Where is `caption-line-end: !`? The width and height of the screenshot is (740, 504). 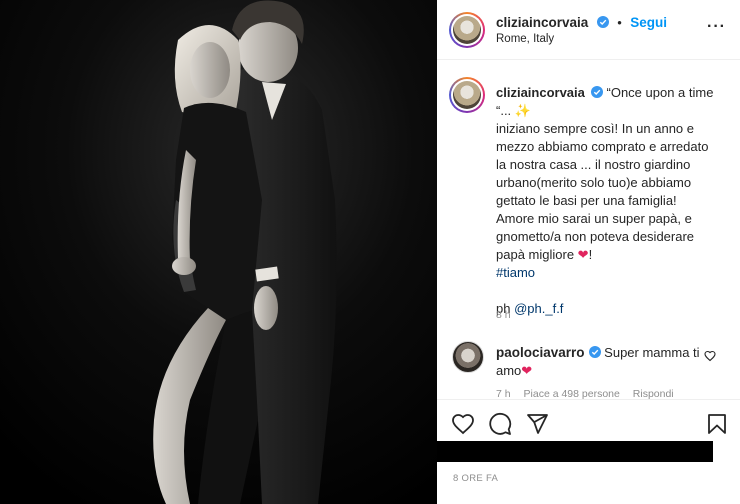 caption-line-end: ! is located at coordinates (590, 254).